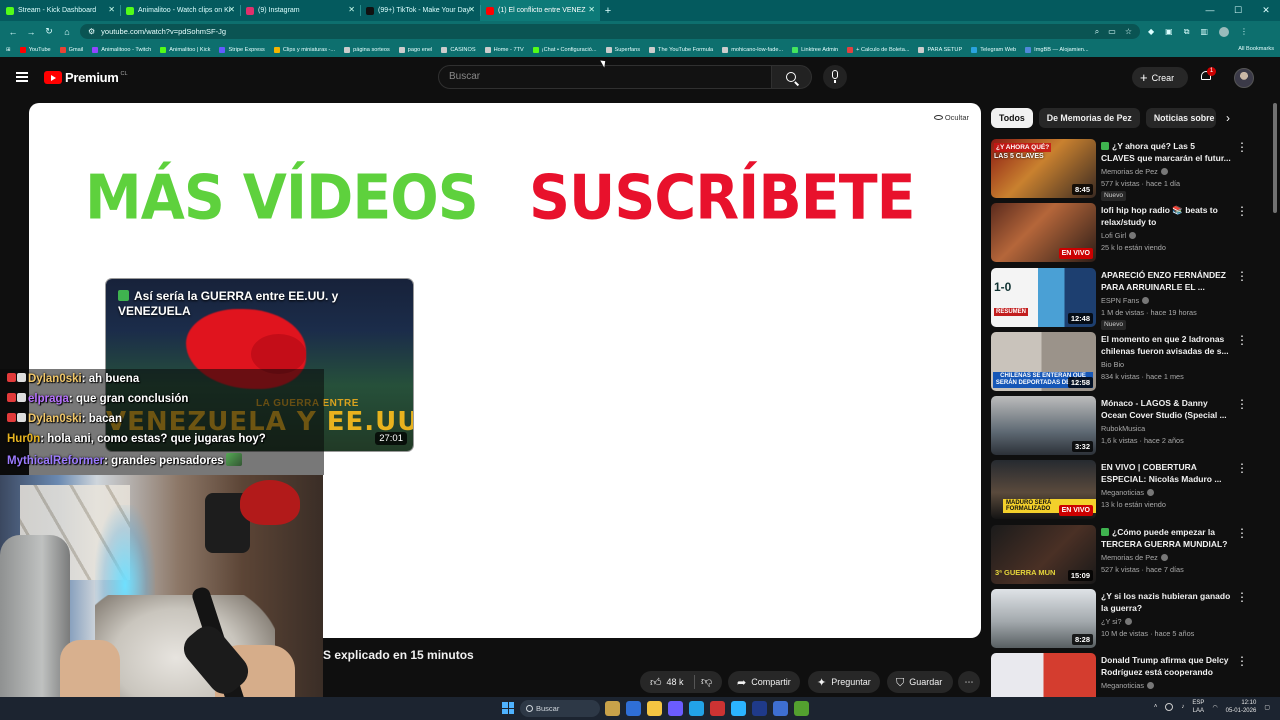 The image size is (1280, 720). What do you see at coordinates (1169, 707) in the screenshot?
I see `tray-app-icon` at bounding box center [1169, 707].